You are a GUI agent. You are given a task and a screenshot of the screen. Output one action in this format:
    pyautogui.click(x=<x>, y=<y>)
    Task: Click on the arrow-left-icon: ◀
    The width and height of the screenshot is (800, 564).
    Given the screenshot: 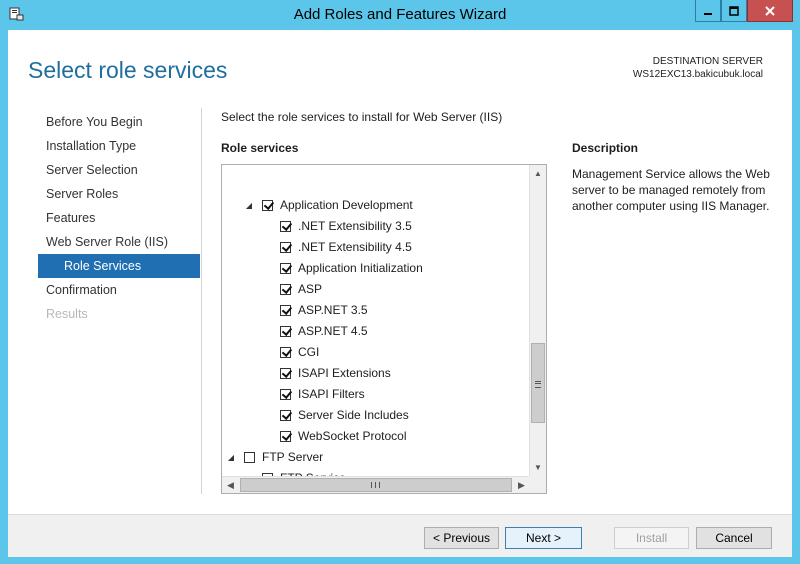 What is the action you would take?
    pyautogui.click(x=230, y=484)
    